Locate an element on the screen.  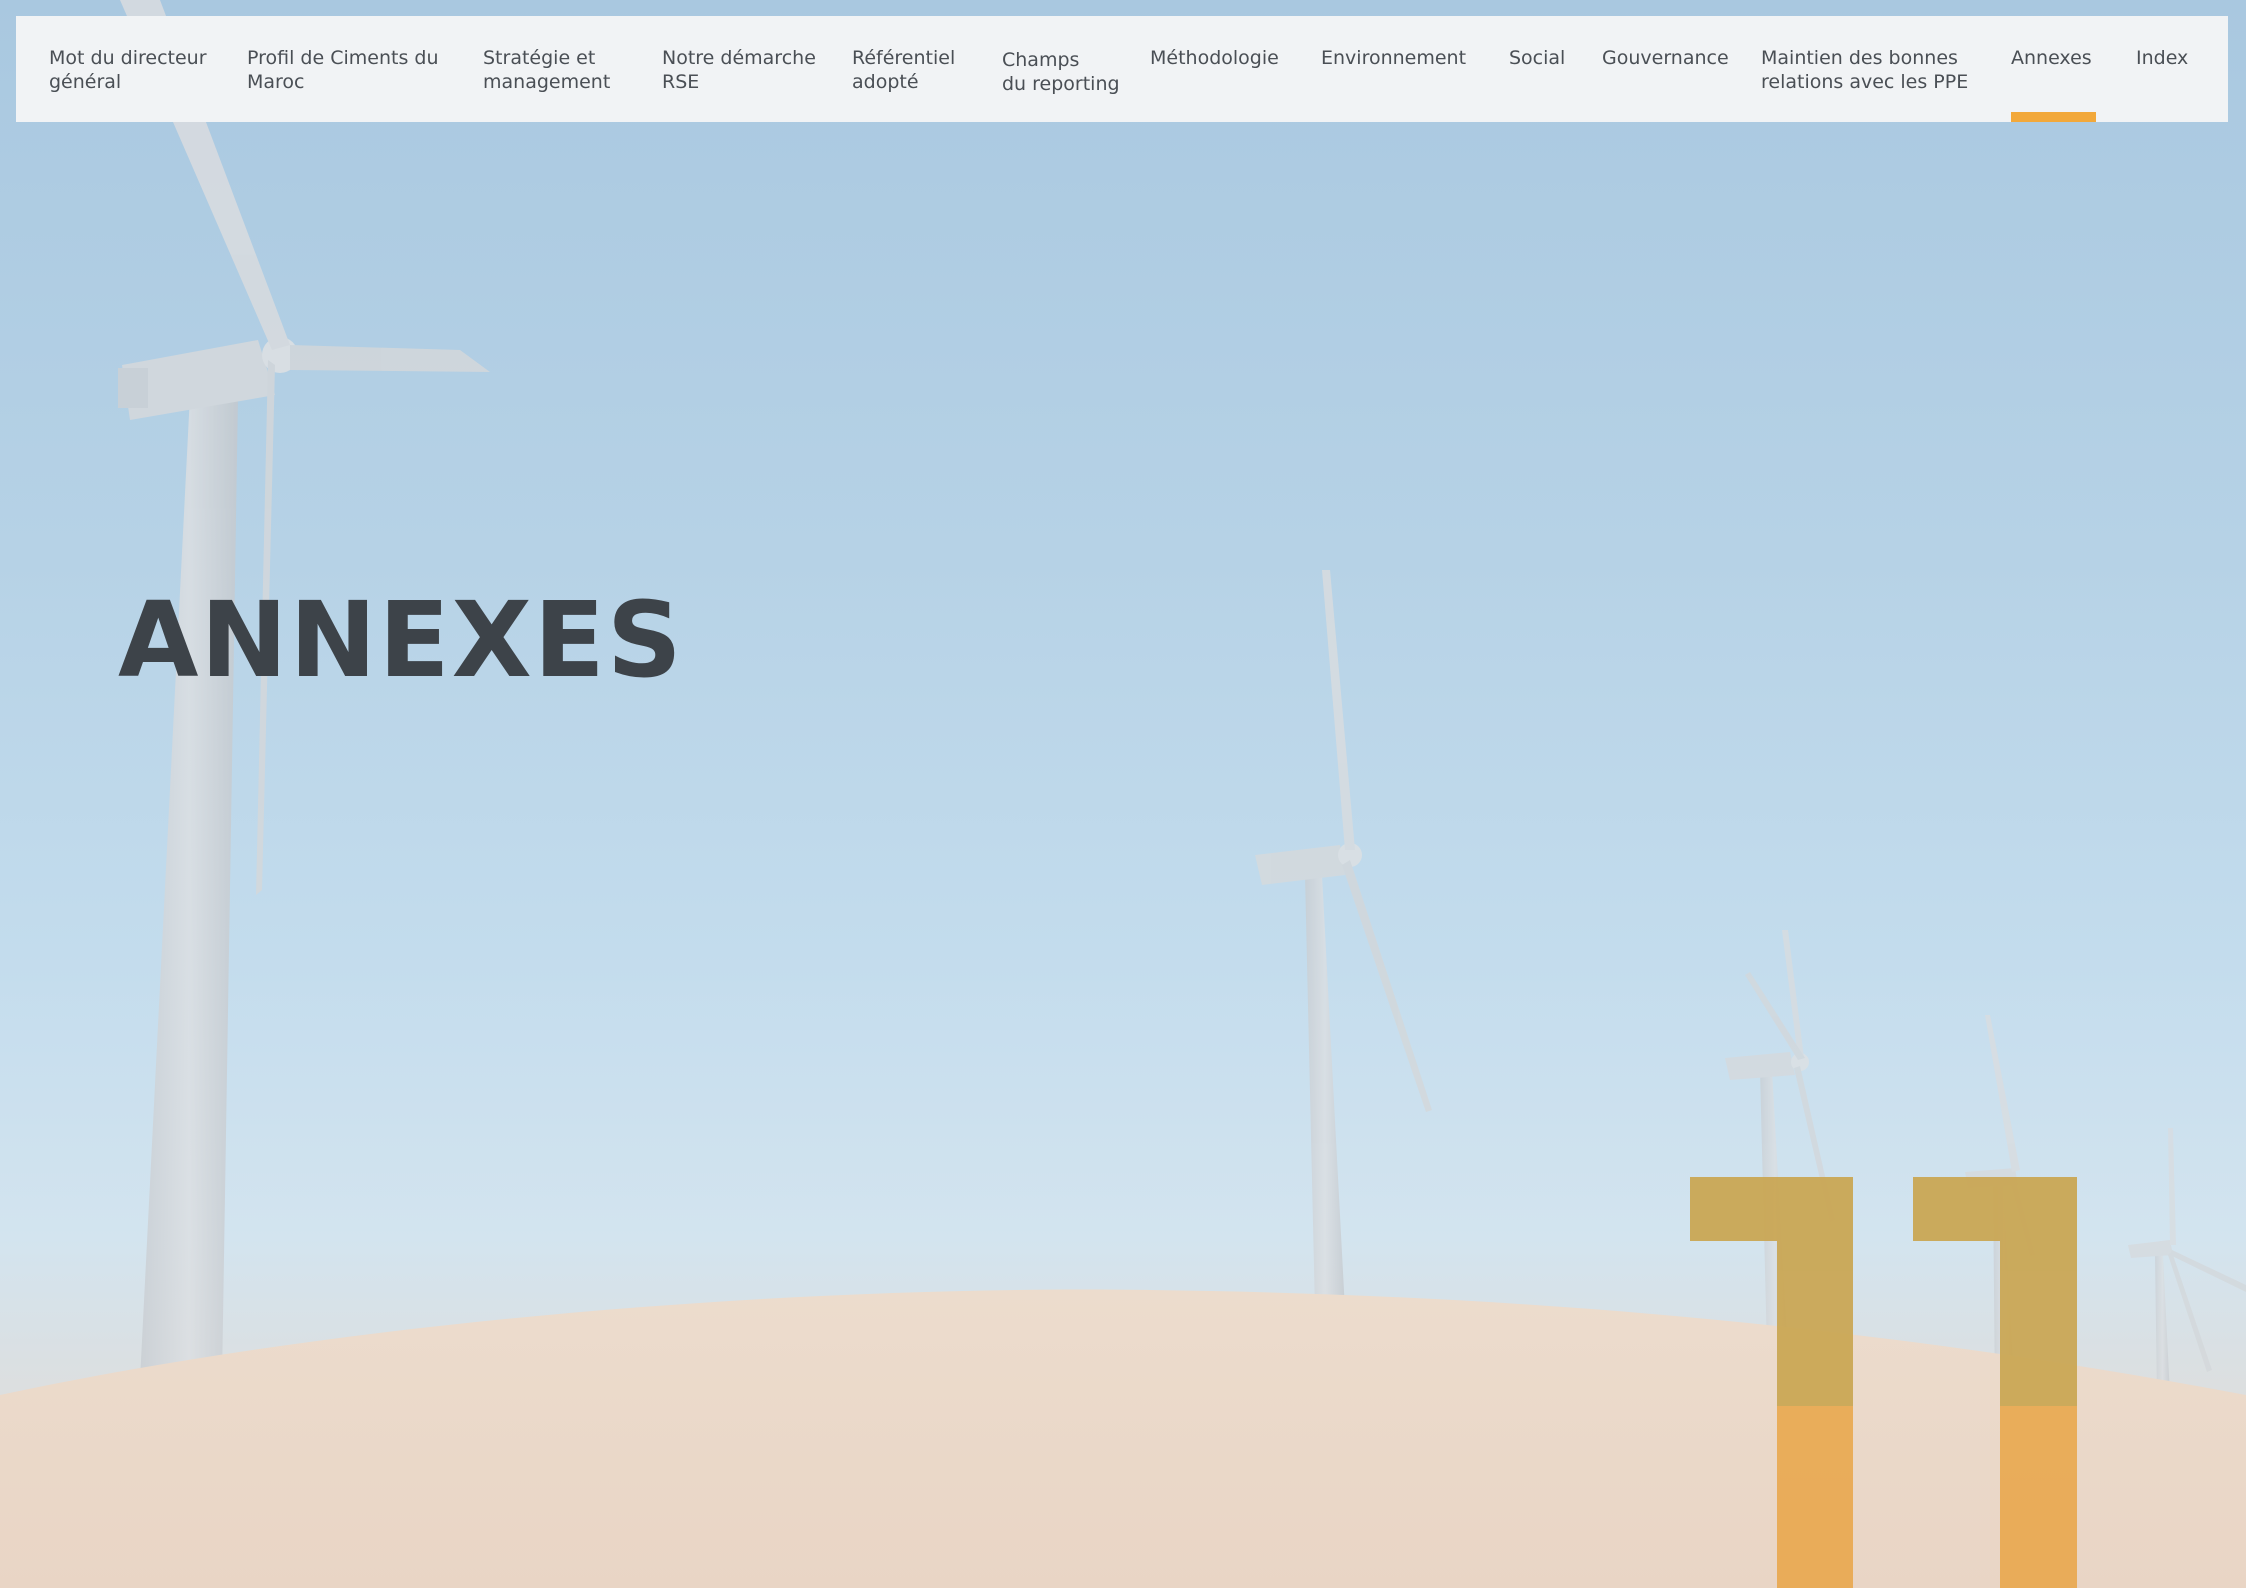
nav-item-strategie: Stratégie et management is located at coordinates (546, 70).